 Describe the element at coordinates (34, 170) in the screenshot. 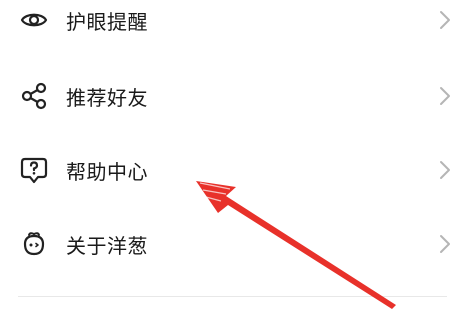

I see `help-question-icon` at that location.